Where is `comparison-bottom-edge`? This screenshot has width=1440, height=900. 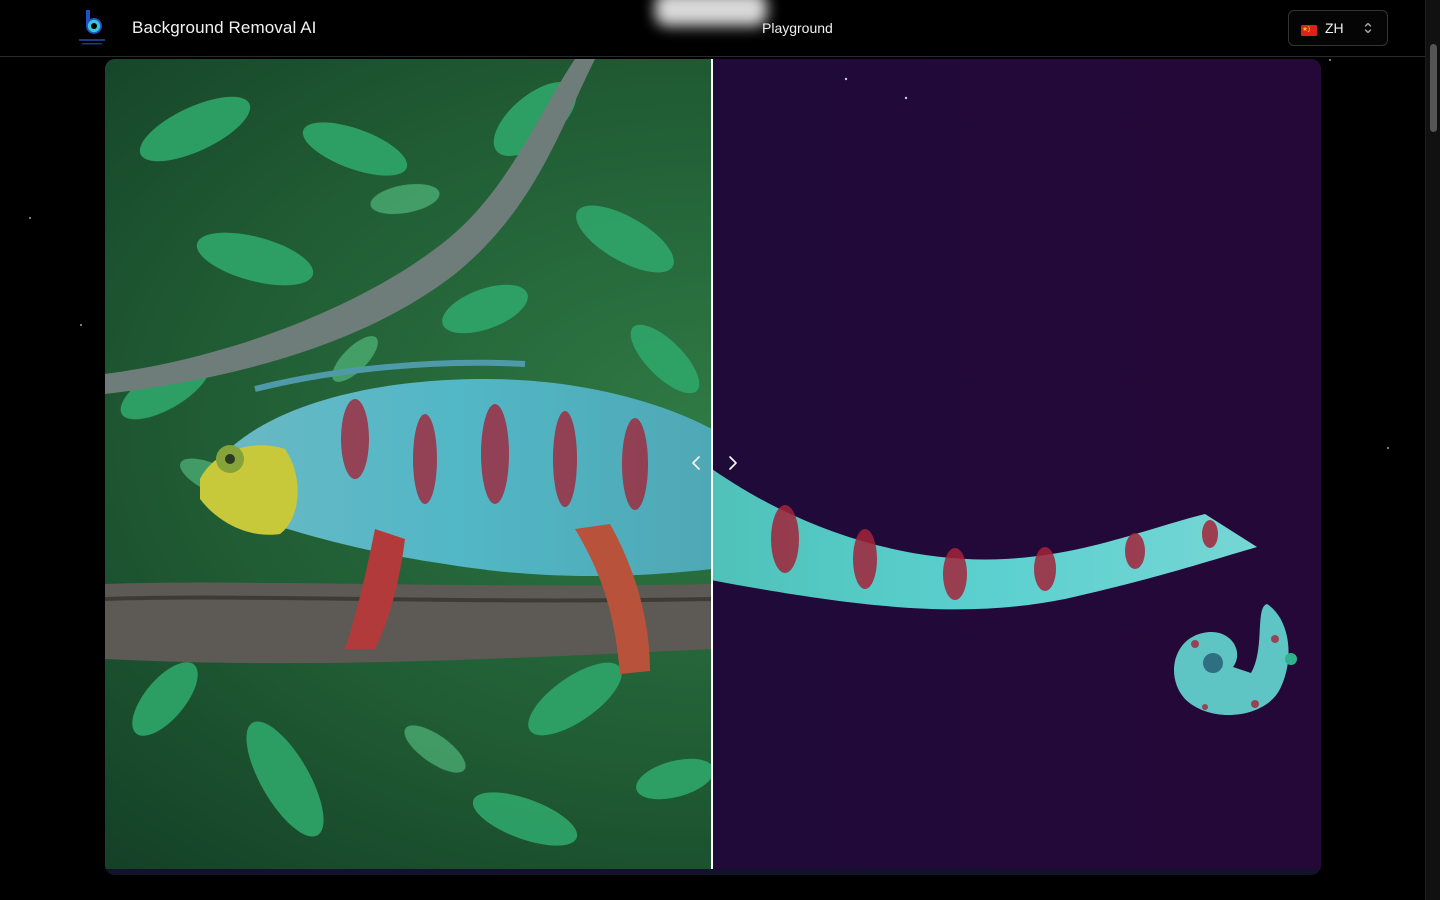 comparison-bottom-edge is located at coordinates (713, 872).